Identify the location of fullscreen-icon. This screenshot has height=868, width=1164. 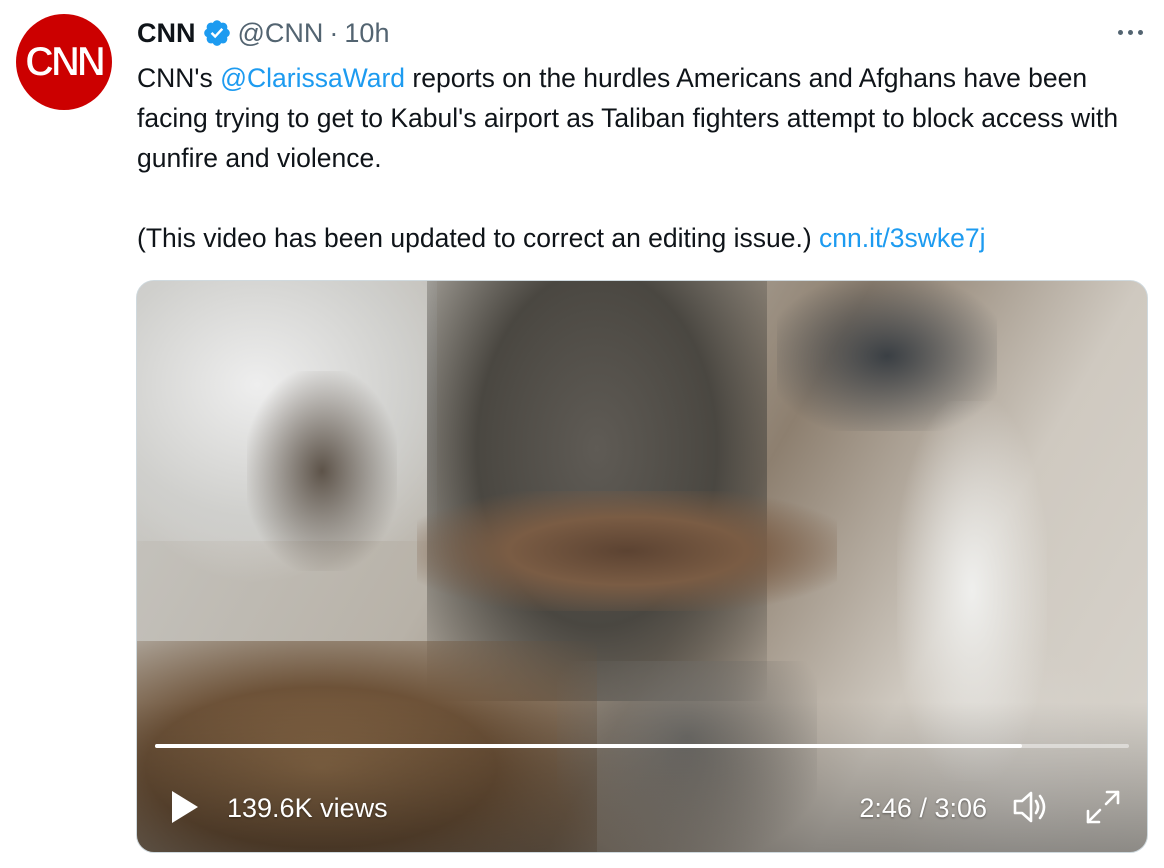
(1103, 807).